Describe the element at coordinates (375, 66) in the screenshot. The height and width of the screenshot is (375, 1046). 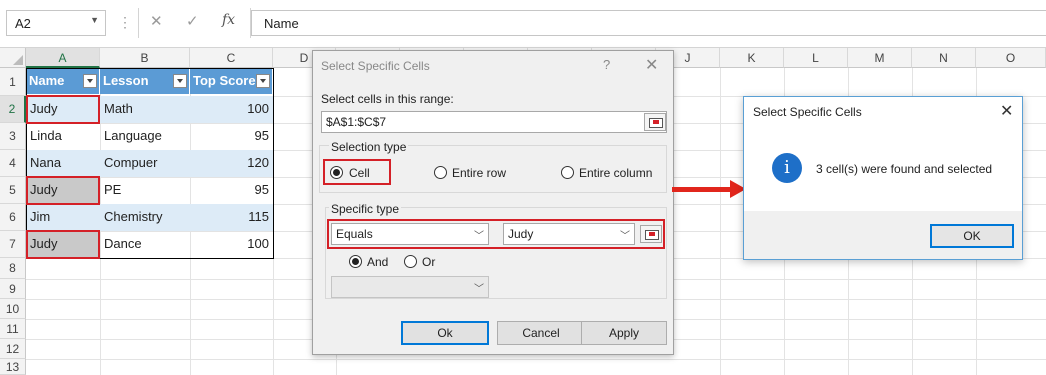
I see `dialog-title: Select Specific Cells` at that location.